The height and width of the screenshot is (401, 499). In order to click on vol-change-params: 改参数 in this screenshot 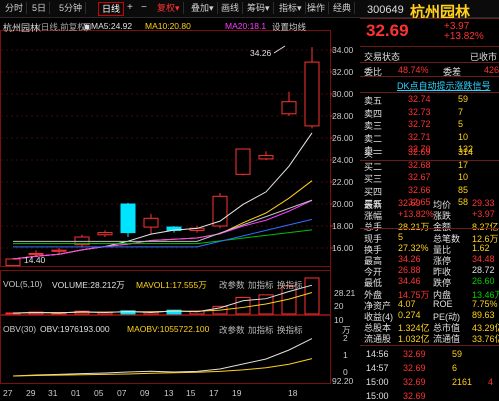, I will do `click(232, 285)`.